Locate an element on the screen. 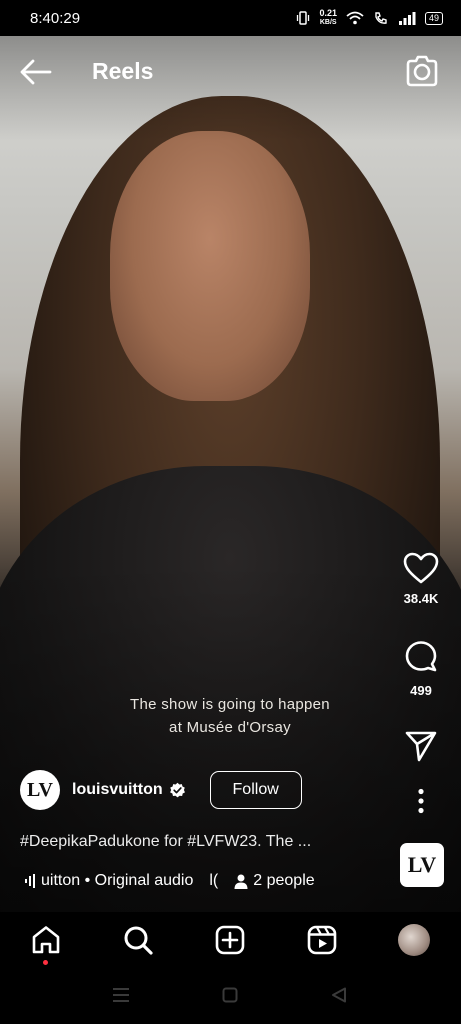 This screenshot has width=461, height=1024. nav-profile is located at coordinates (414, 940).